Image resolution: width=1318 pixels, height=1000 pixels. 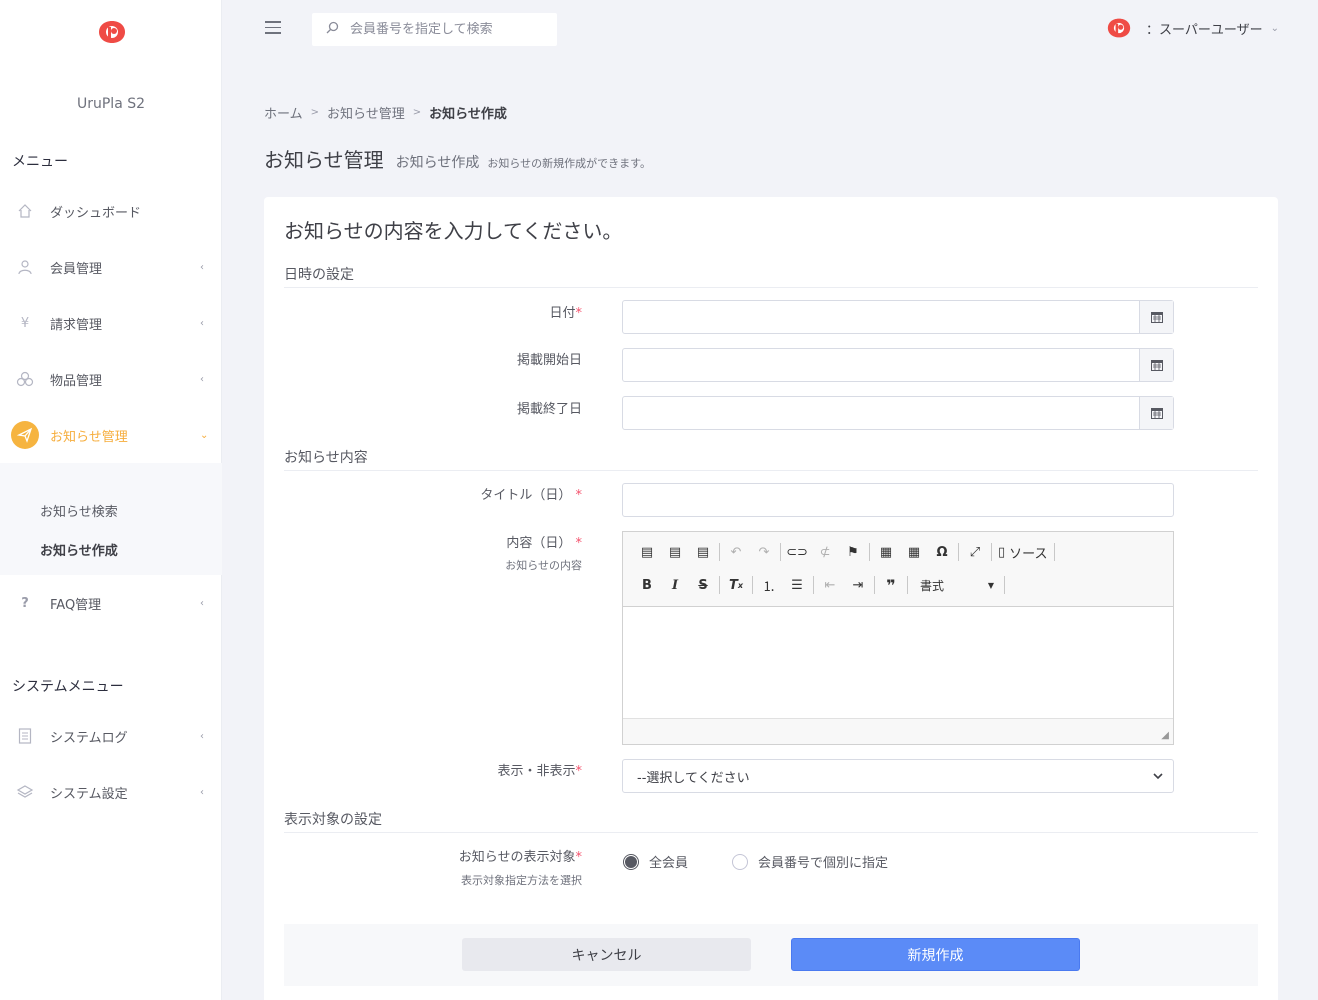 I want to click on maximize-icon: ⤢, so click(x=975, y=552).